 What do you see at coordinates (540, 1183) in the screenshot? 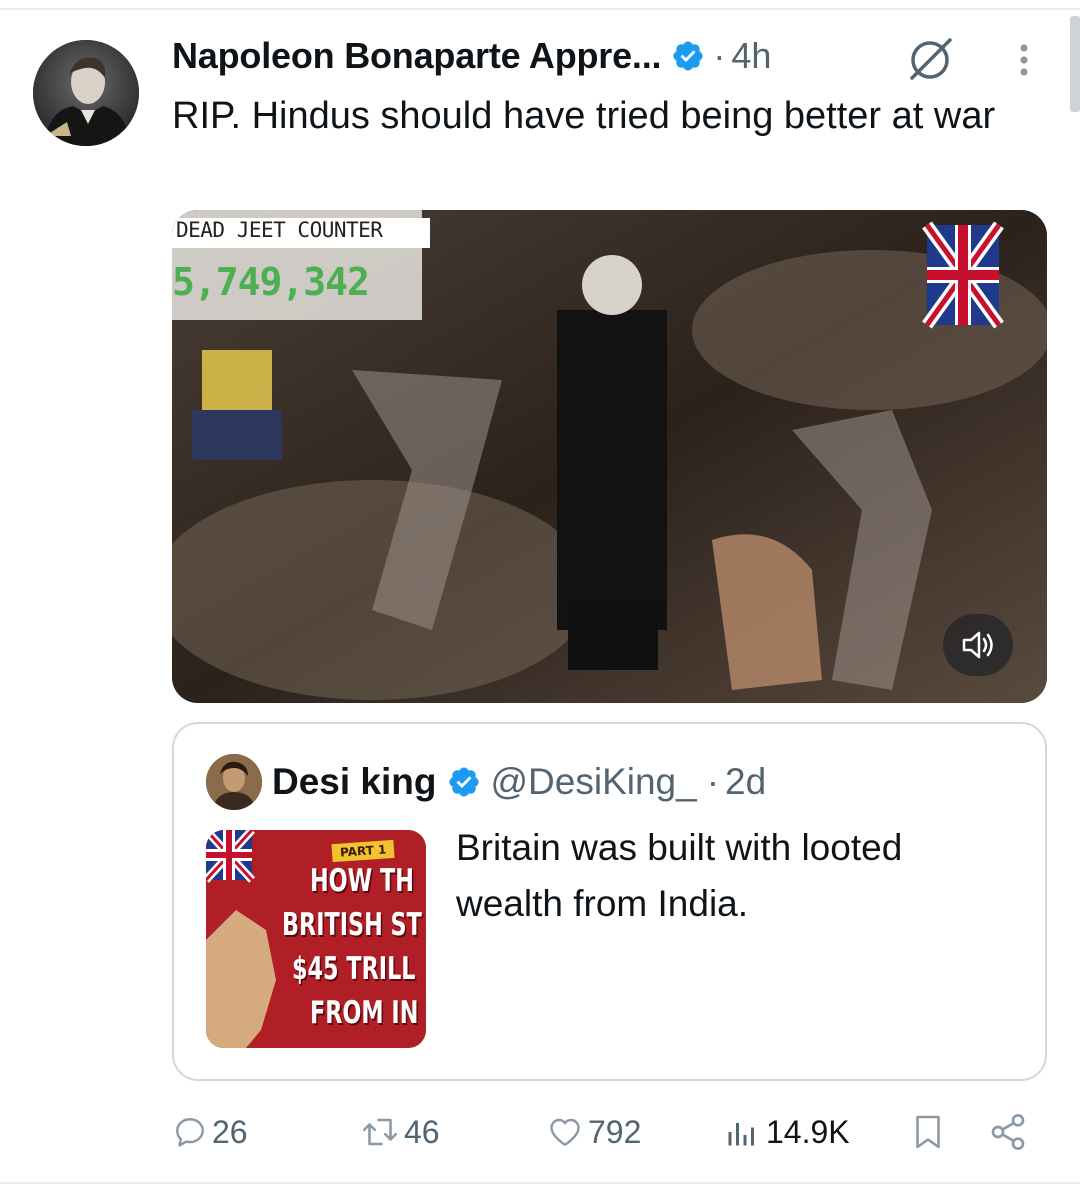
I see `bottom-divider` at bounding box center [540, 1183].